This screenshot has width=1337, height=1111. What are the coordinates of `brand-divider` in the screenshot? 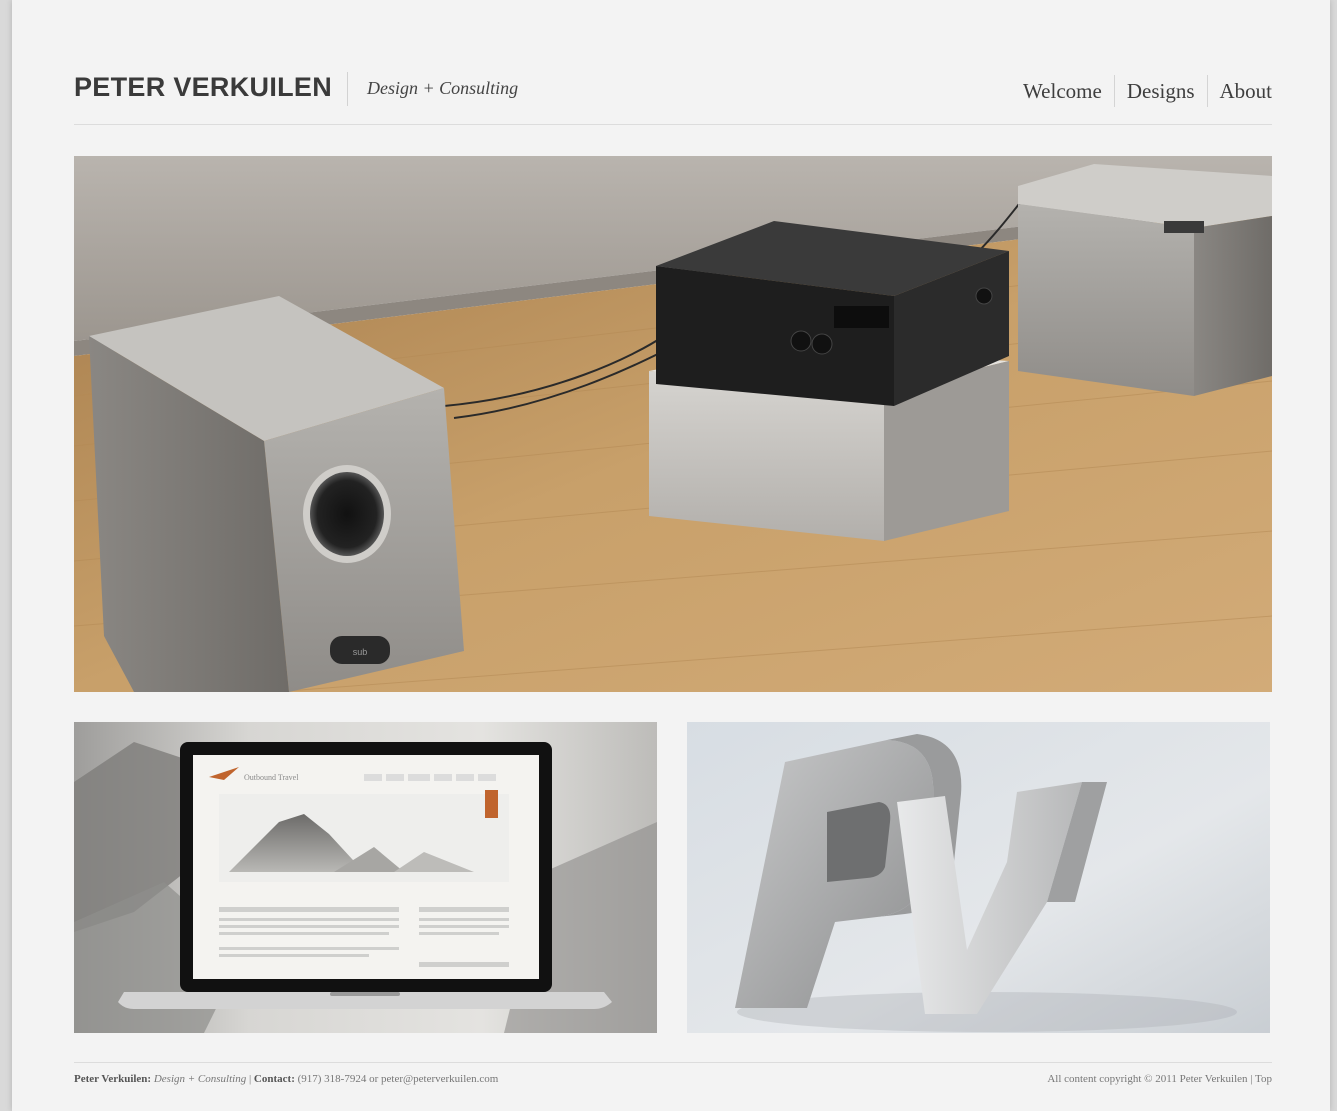 It's located at (347, 89).